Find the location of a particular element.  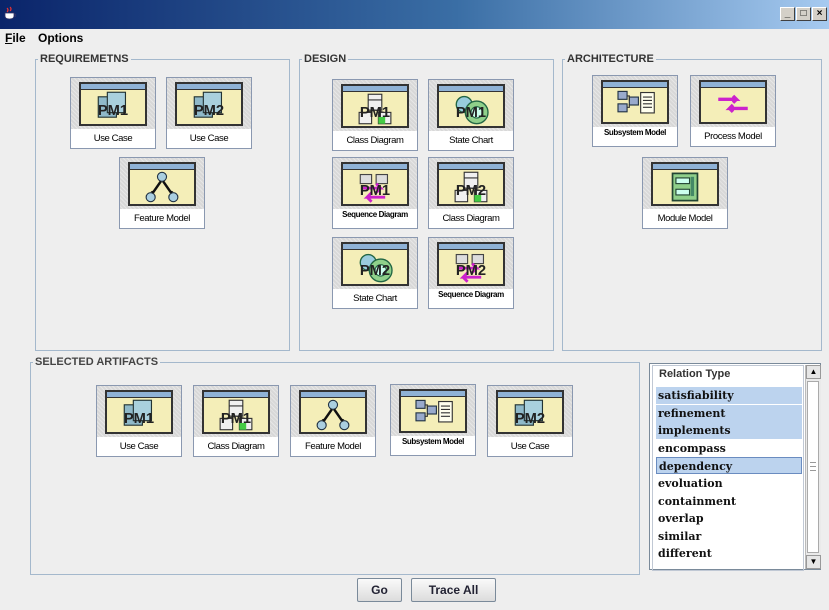

scroll-thumb is located at coordinates (813, 467).